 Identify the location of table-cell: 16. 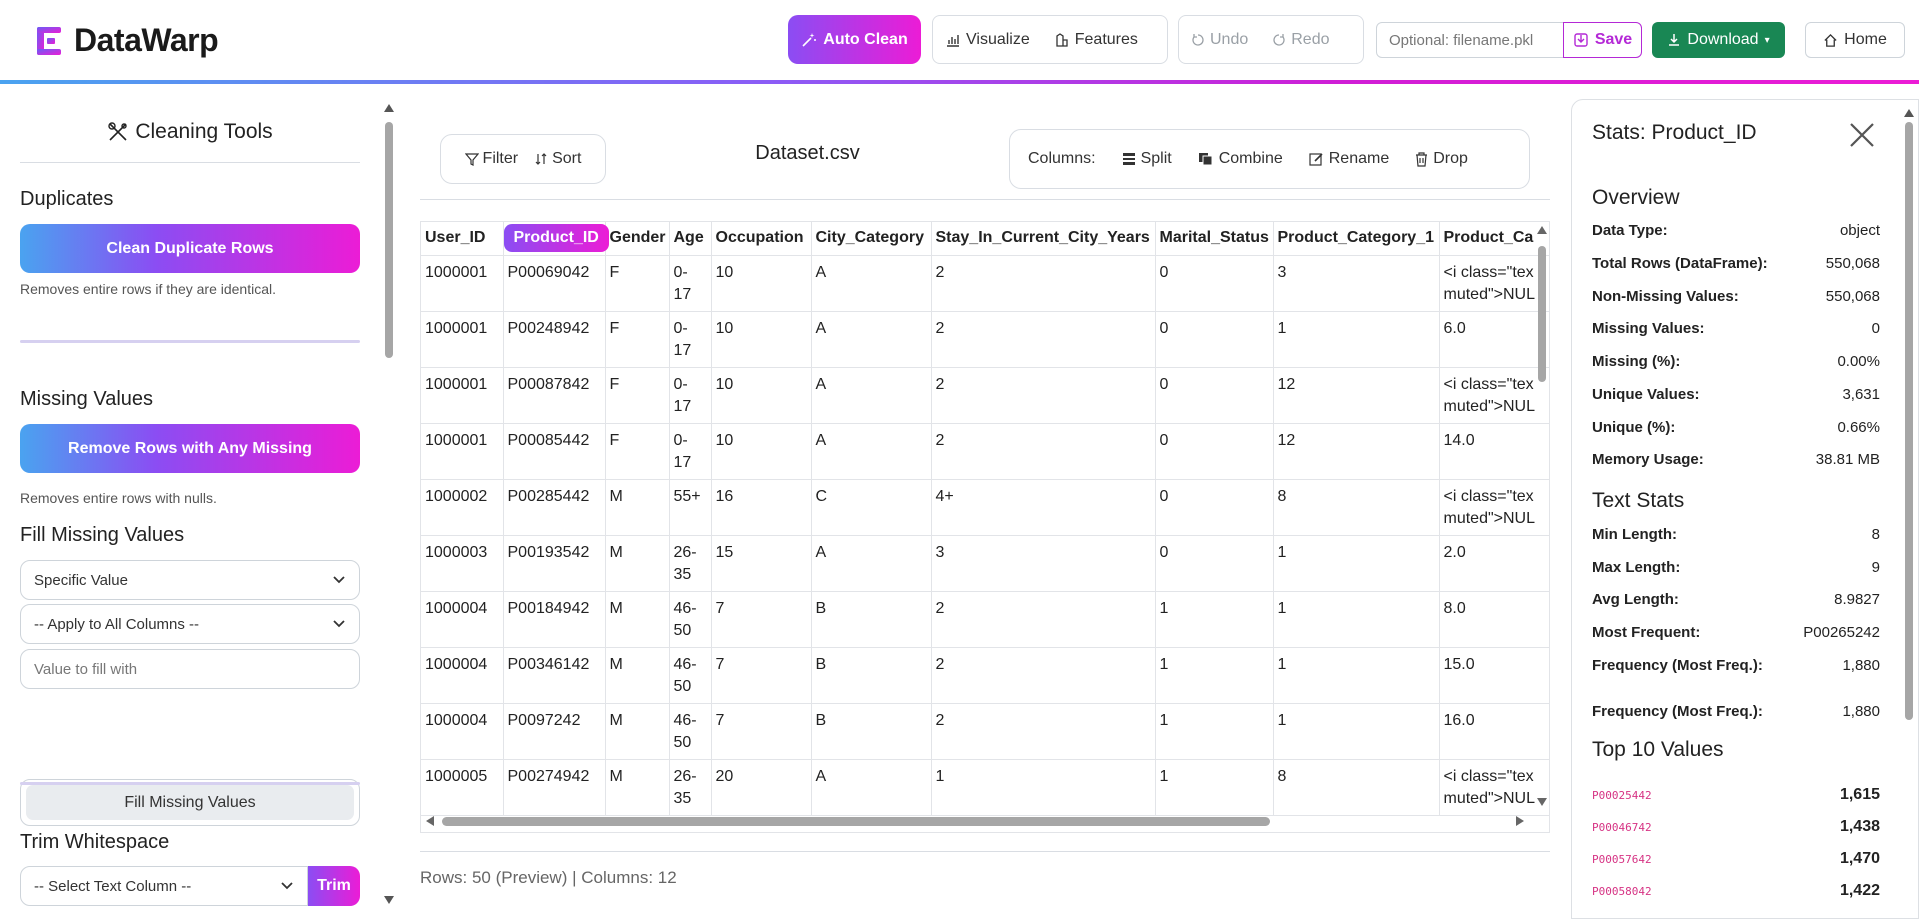
(761, 507).